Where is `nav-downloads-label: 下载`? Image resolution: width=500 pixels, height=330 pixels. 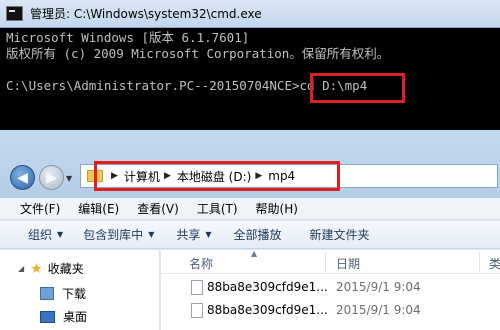 nav-downloads-label: 下载 is located at coordinates (74, 294).